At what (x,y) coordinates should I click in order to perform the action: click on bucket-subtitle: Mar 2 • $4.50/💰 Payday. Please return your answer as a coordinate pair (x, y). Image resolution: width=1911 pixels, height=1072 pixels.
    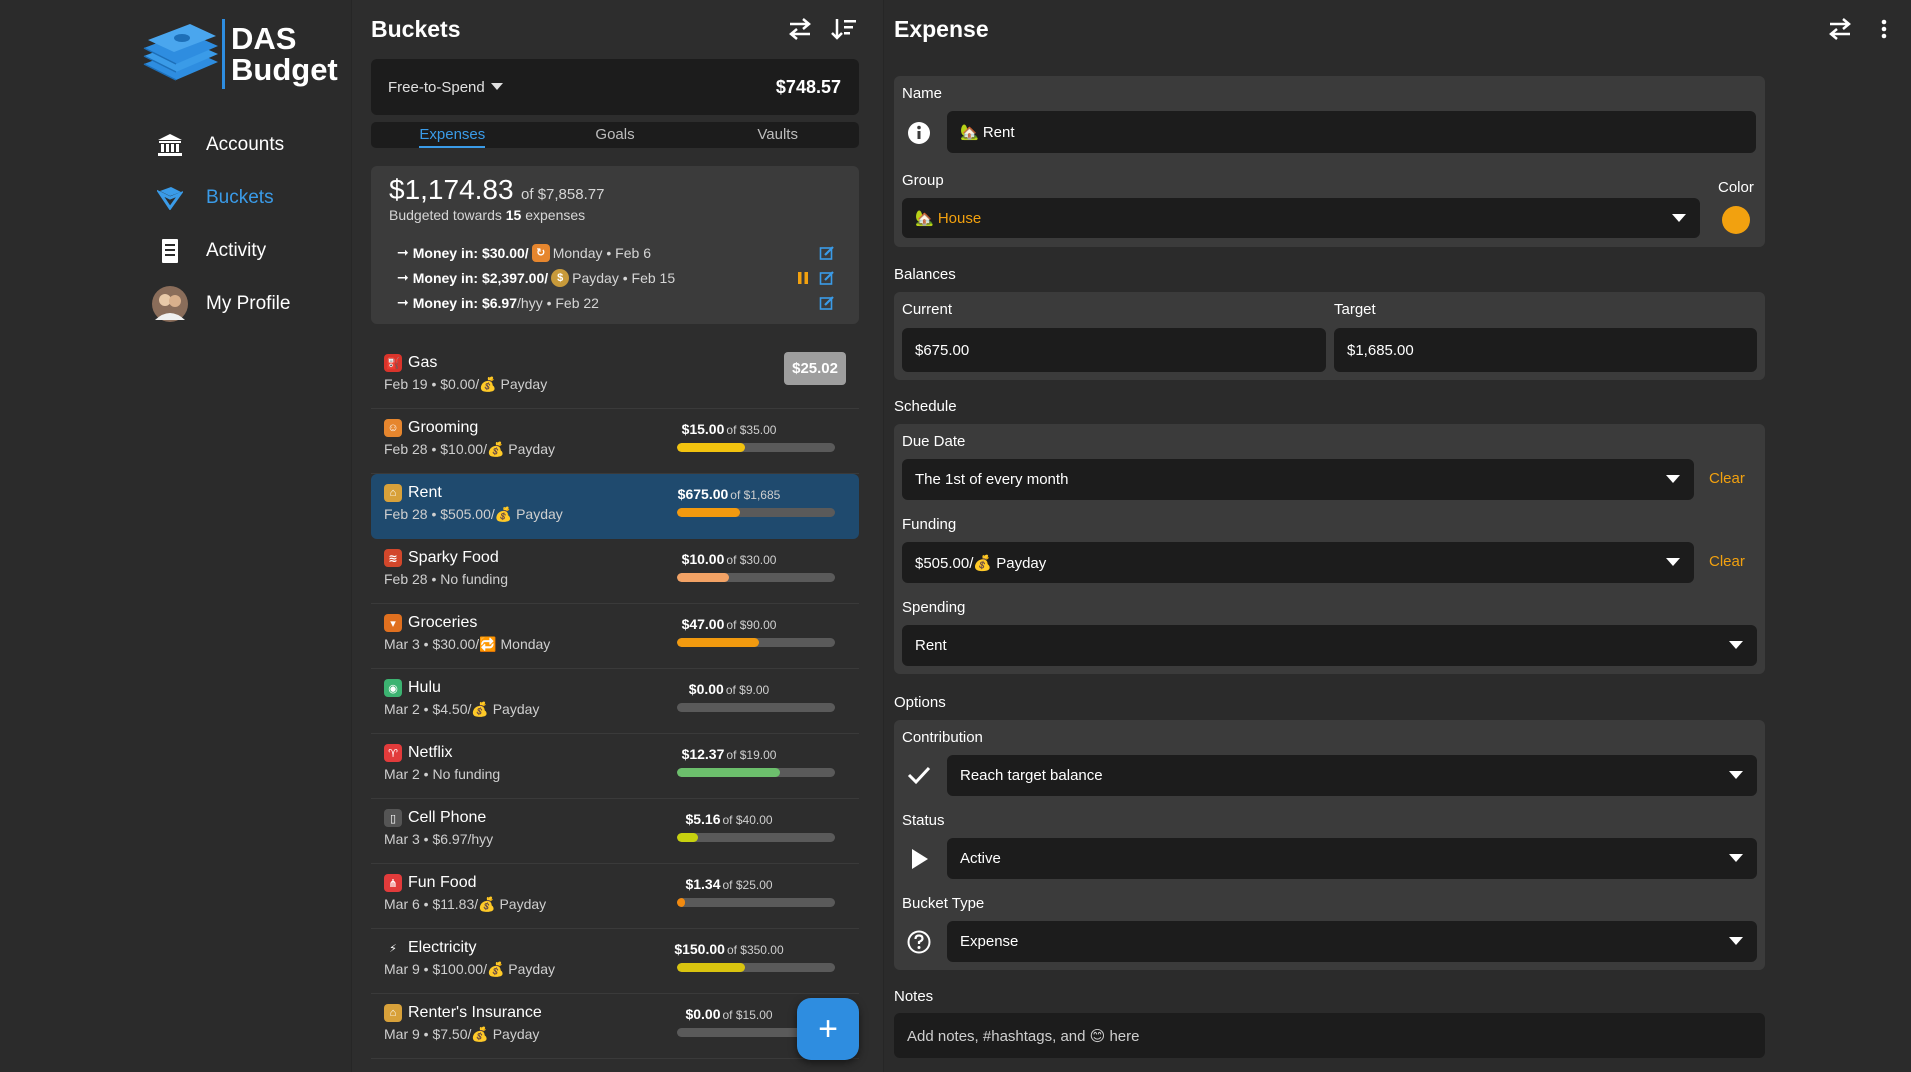
    Looking at the image, I should click on (462, 709).